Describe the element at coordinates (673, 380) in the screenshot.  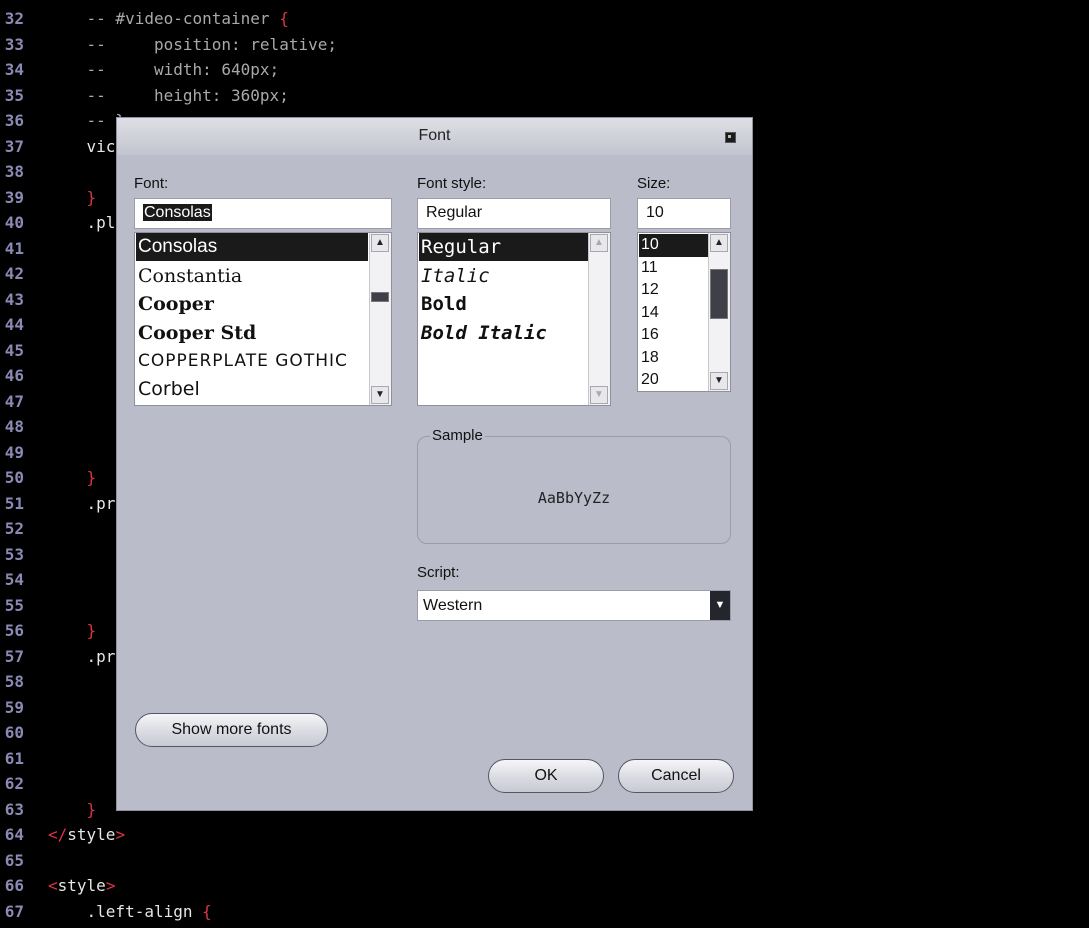
I see `size-item-20: 20` at that location.